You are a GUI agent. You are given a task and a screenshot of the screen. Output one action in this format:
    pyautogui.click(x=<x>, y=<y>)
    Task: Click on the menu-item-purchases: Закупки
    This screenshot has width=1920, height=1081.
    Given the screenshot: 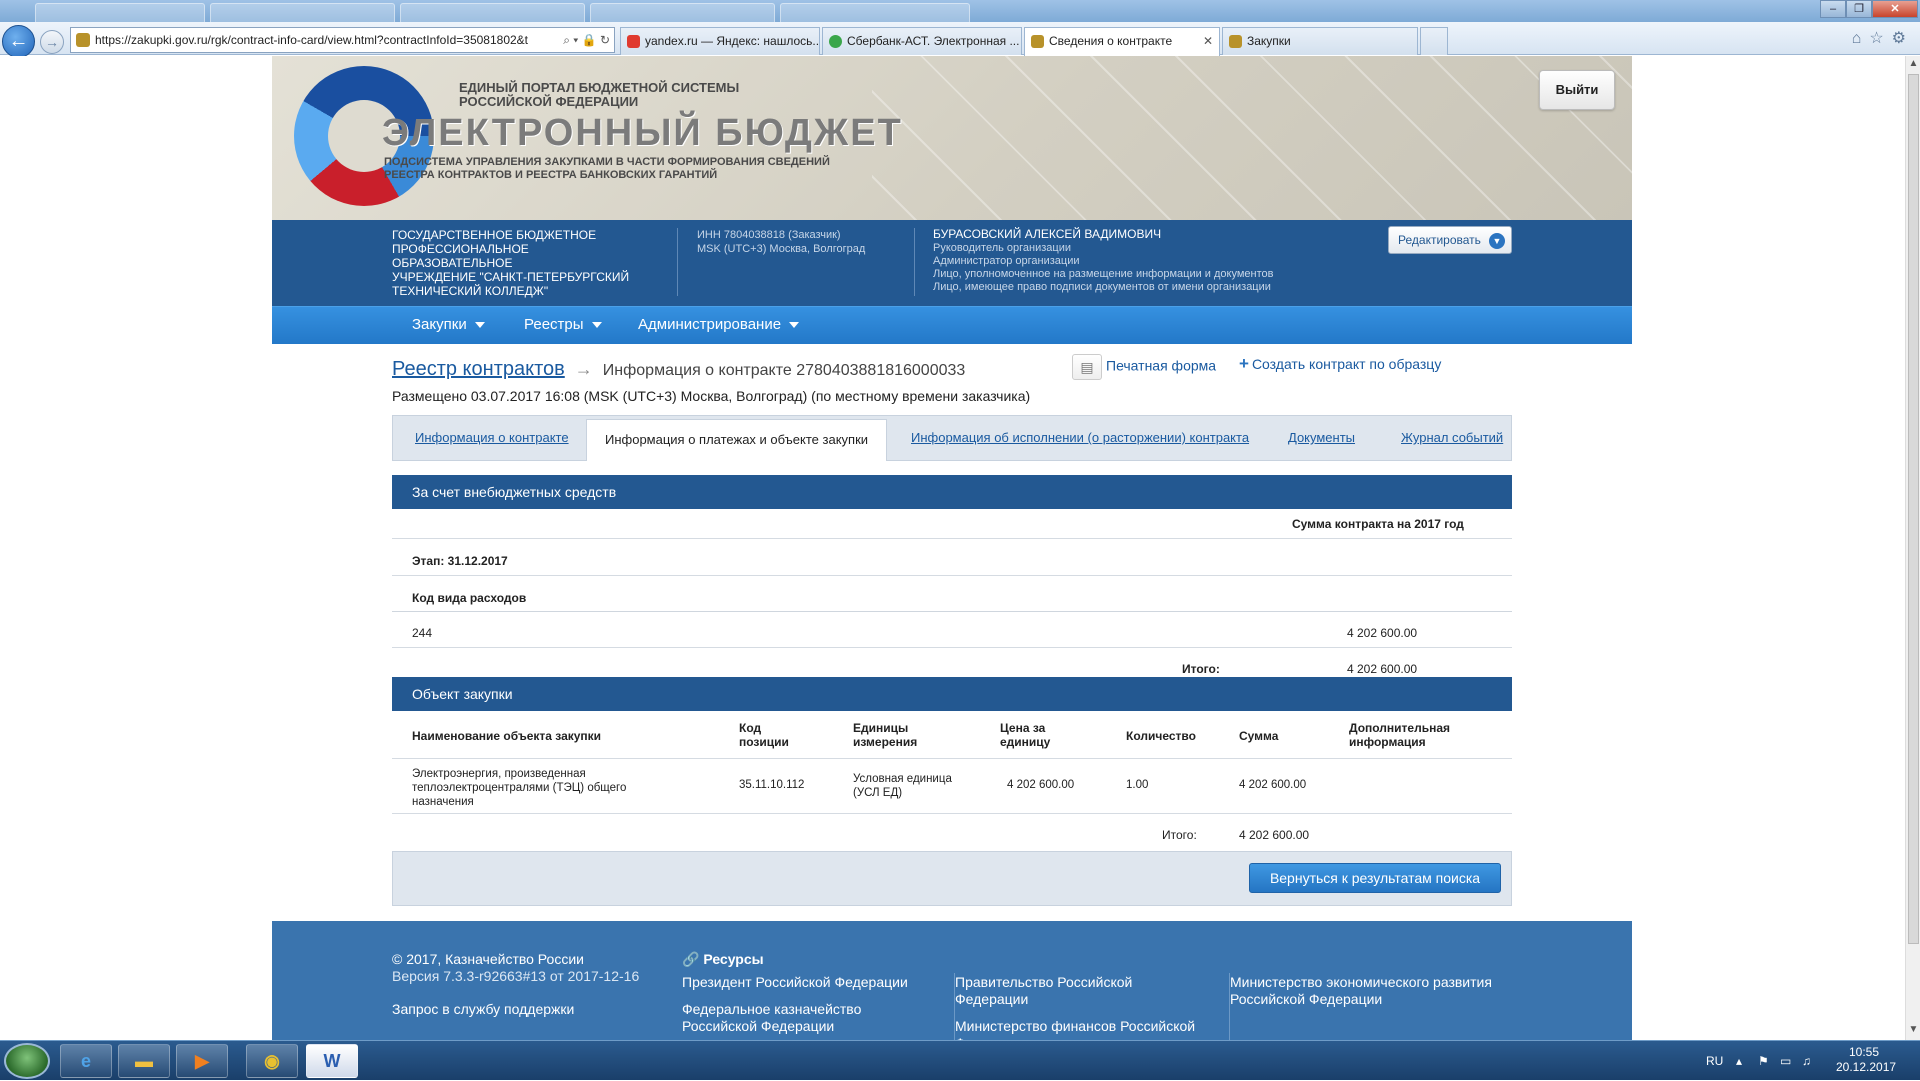 What is the action you would take?
    pyautogui.click(x=448, y=326)
    